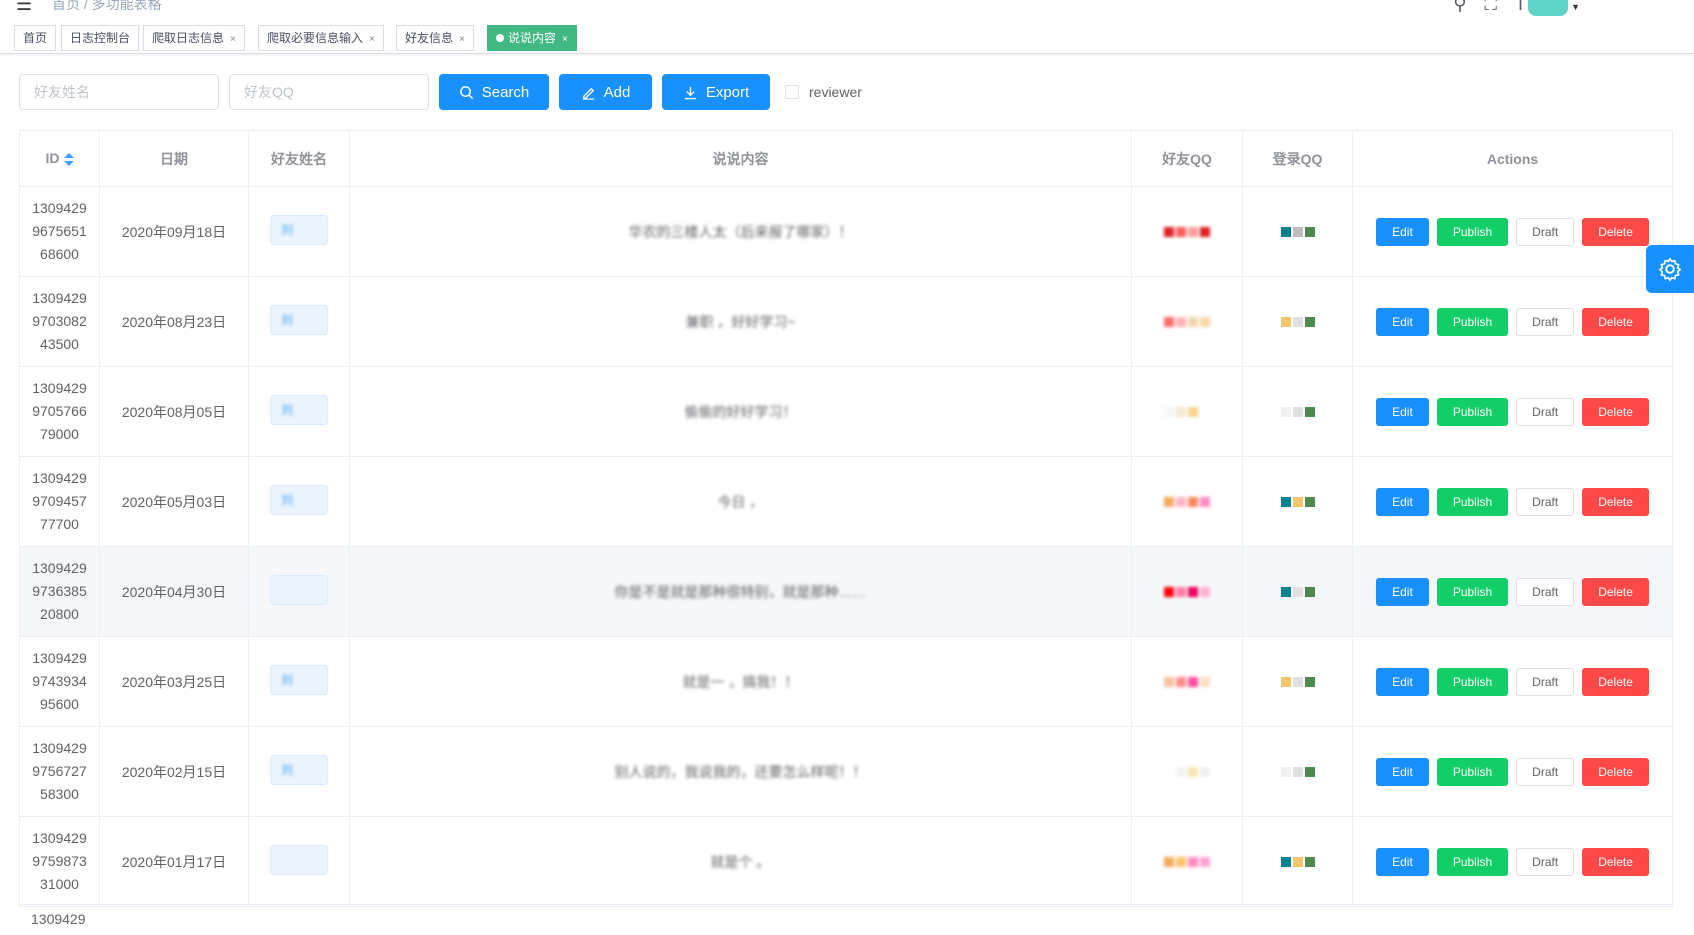 The width and height of the screenshot is (1694, 935). Describe the element at coordinates (1512, 158) in the screenshot. I see `column-header-actions: Actions` at that location.